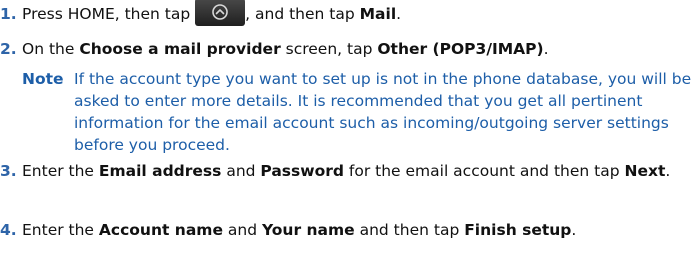  What do you see at coordinates (409, 230) in the screenshot?
I see `step-text-part: and then tap` at bounding box center [409, 230].